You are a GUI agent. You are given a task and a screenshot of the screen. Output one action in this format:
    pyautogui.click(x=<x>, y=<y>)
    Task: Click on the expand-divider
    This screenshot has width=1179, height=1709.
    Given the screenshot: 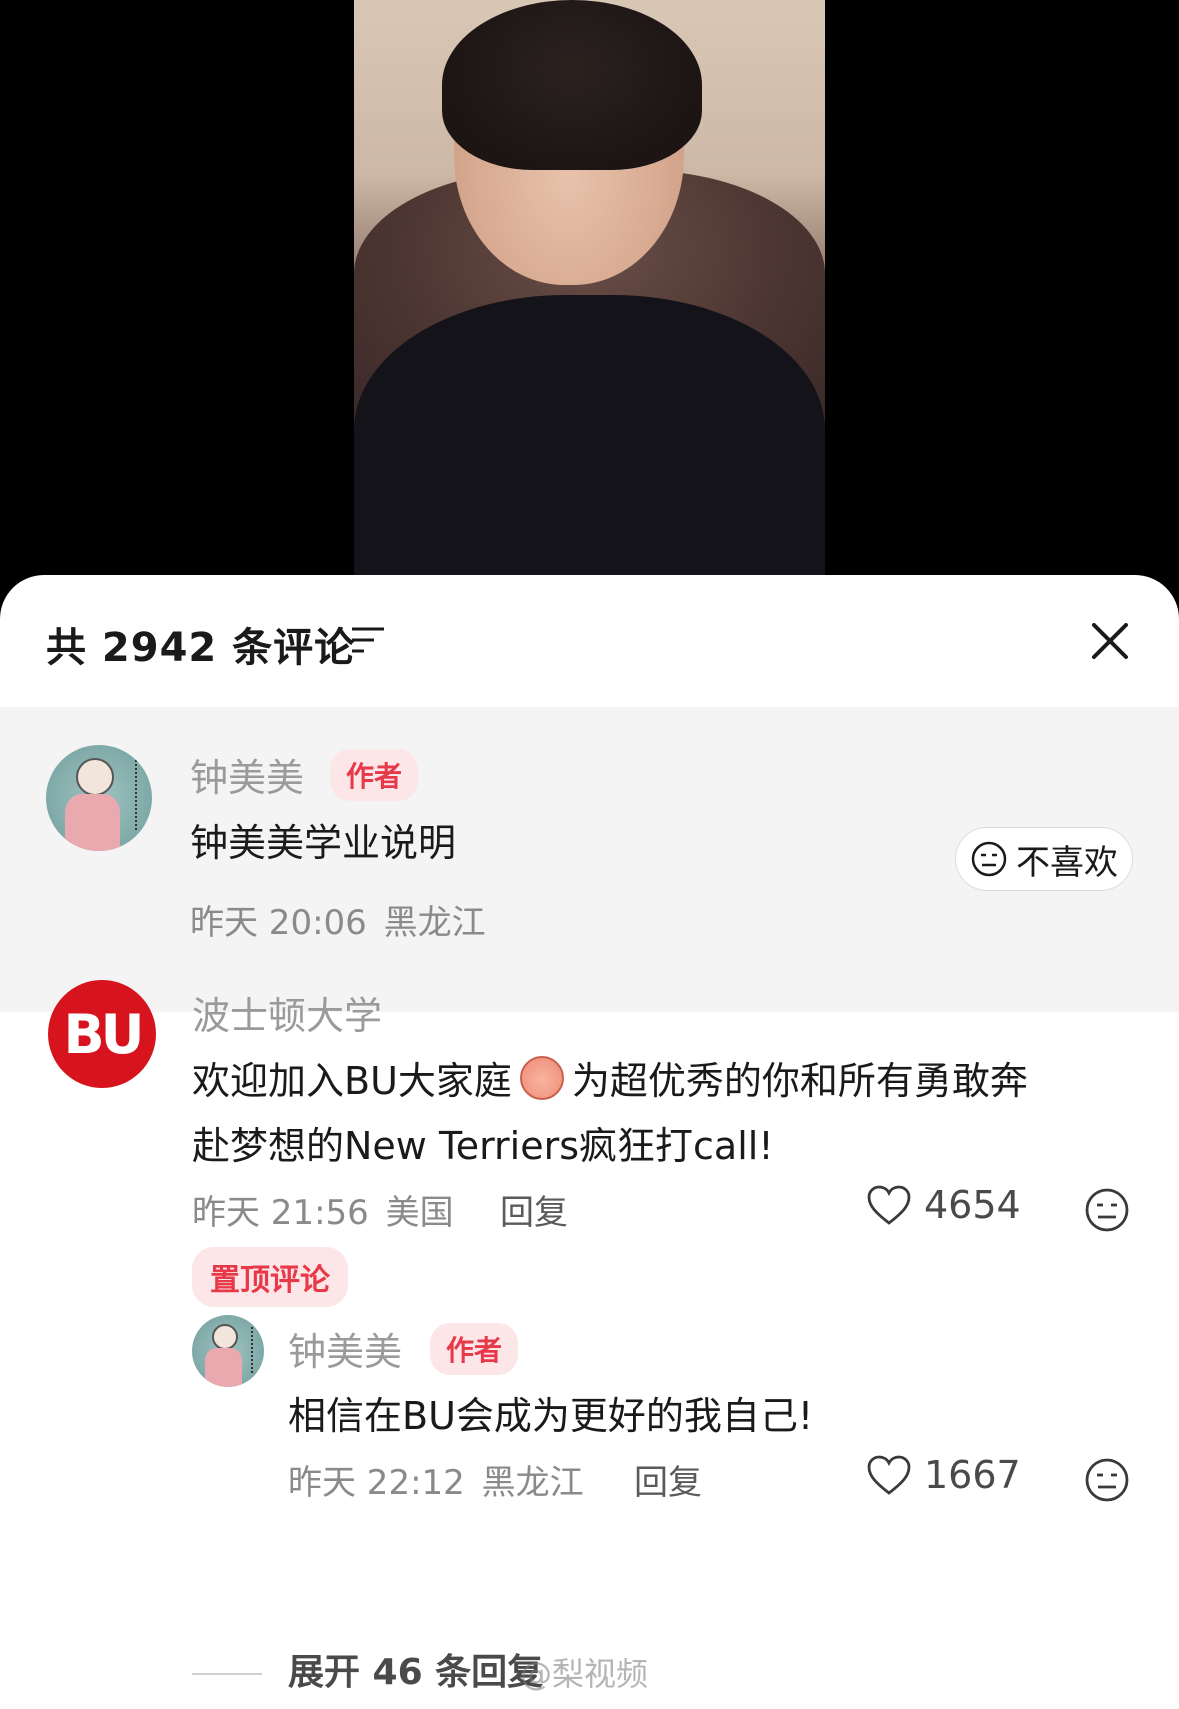 What is the action you would take?
    pyautogui.click(x=227, y=1674)
    